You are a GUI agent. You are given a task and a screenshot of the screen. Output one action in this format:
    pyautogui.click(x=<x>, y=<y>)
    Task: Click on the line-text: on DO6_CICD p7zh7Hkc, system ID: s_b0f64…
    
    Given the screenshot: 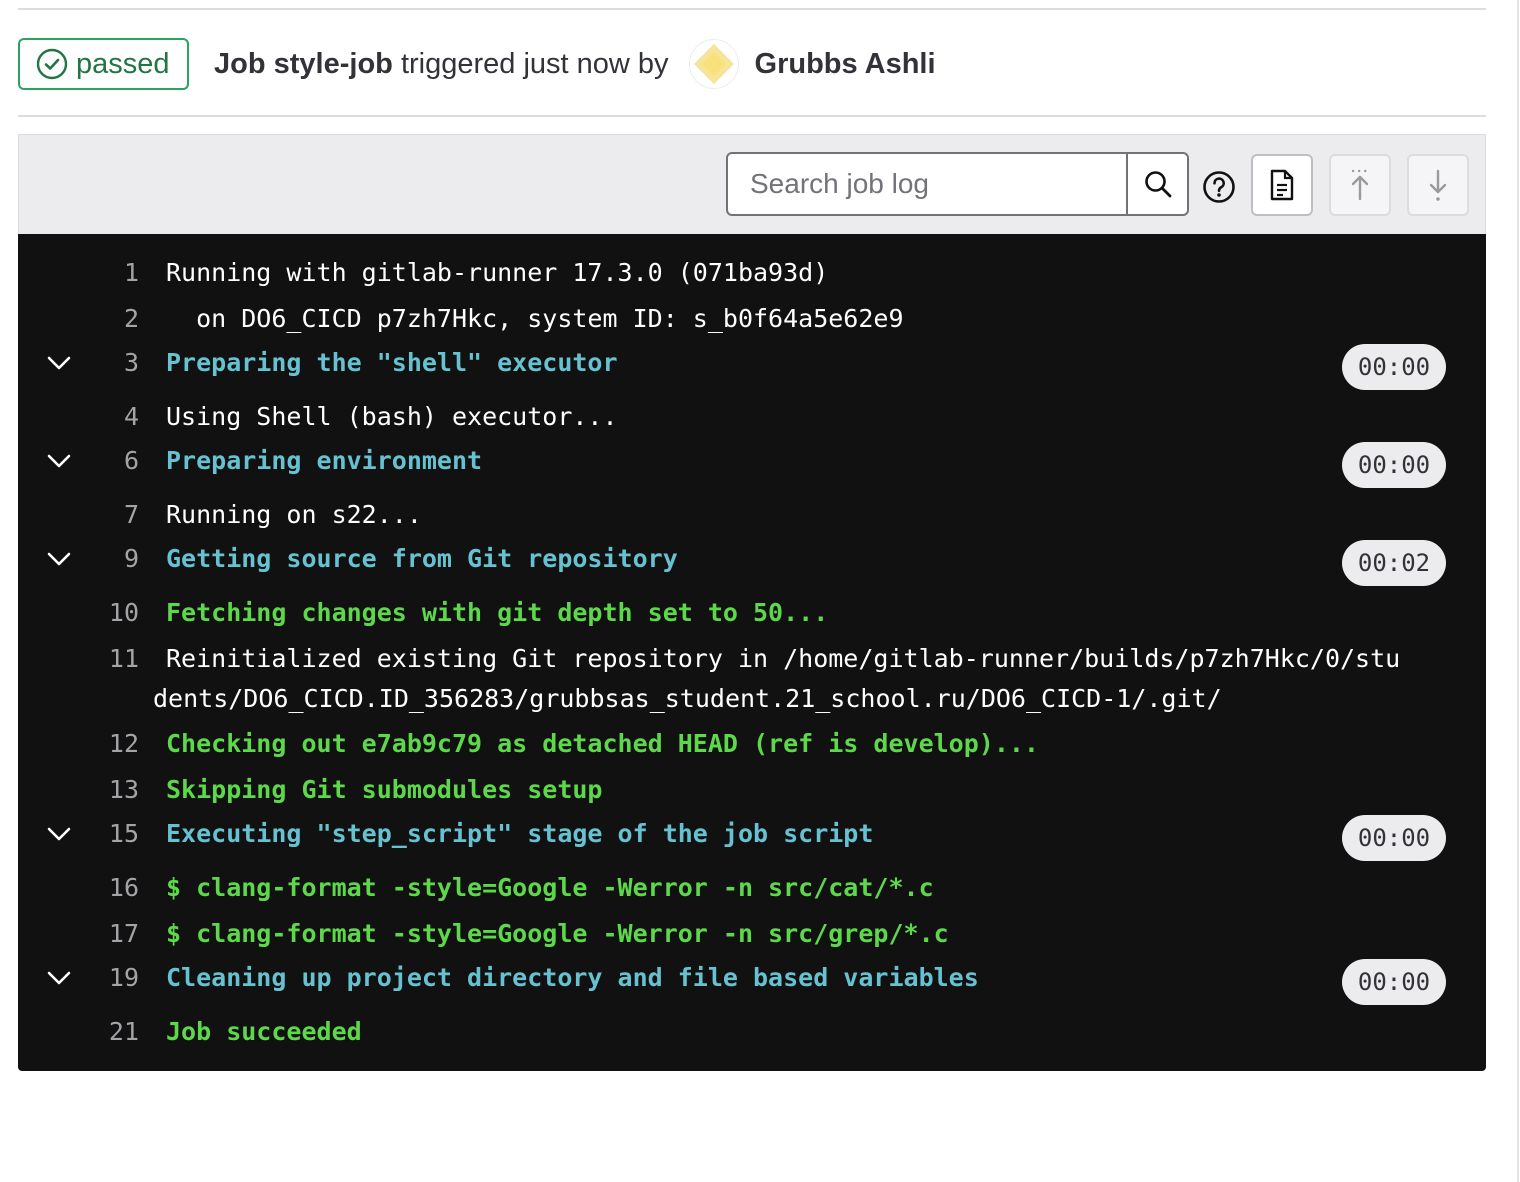 What is the action you would take?
    pyautogui.click(x=535, y=318)
    